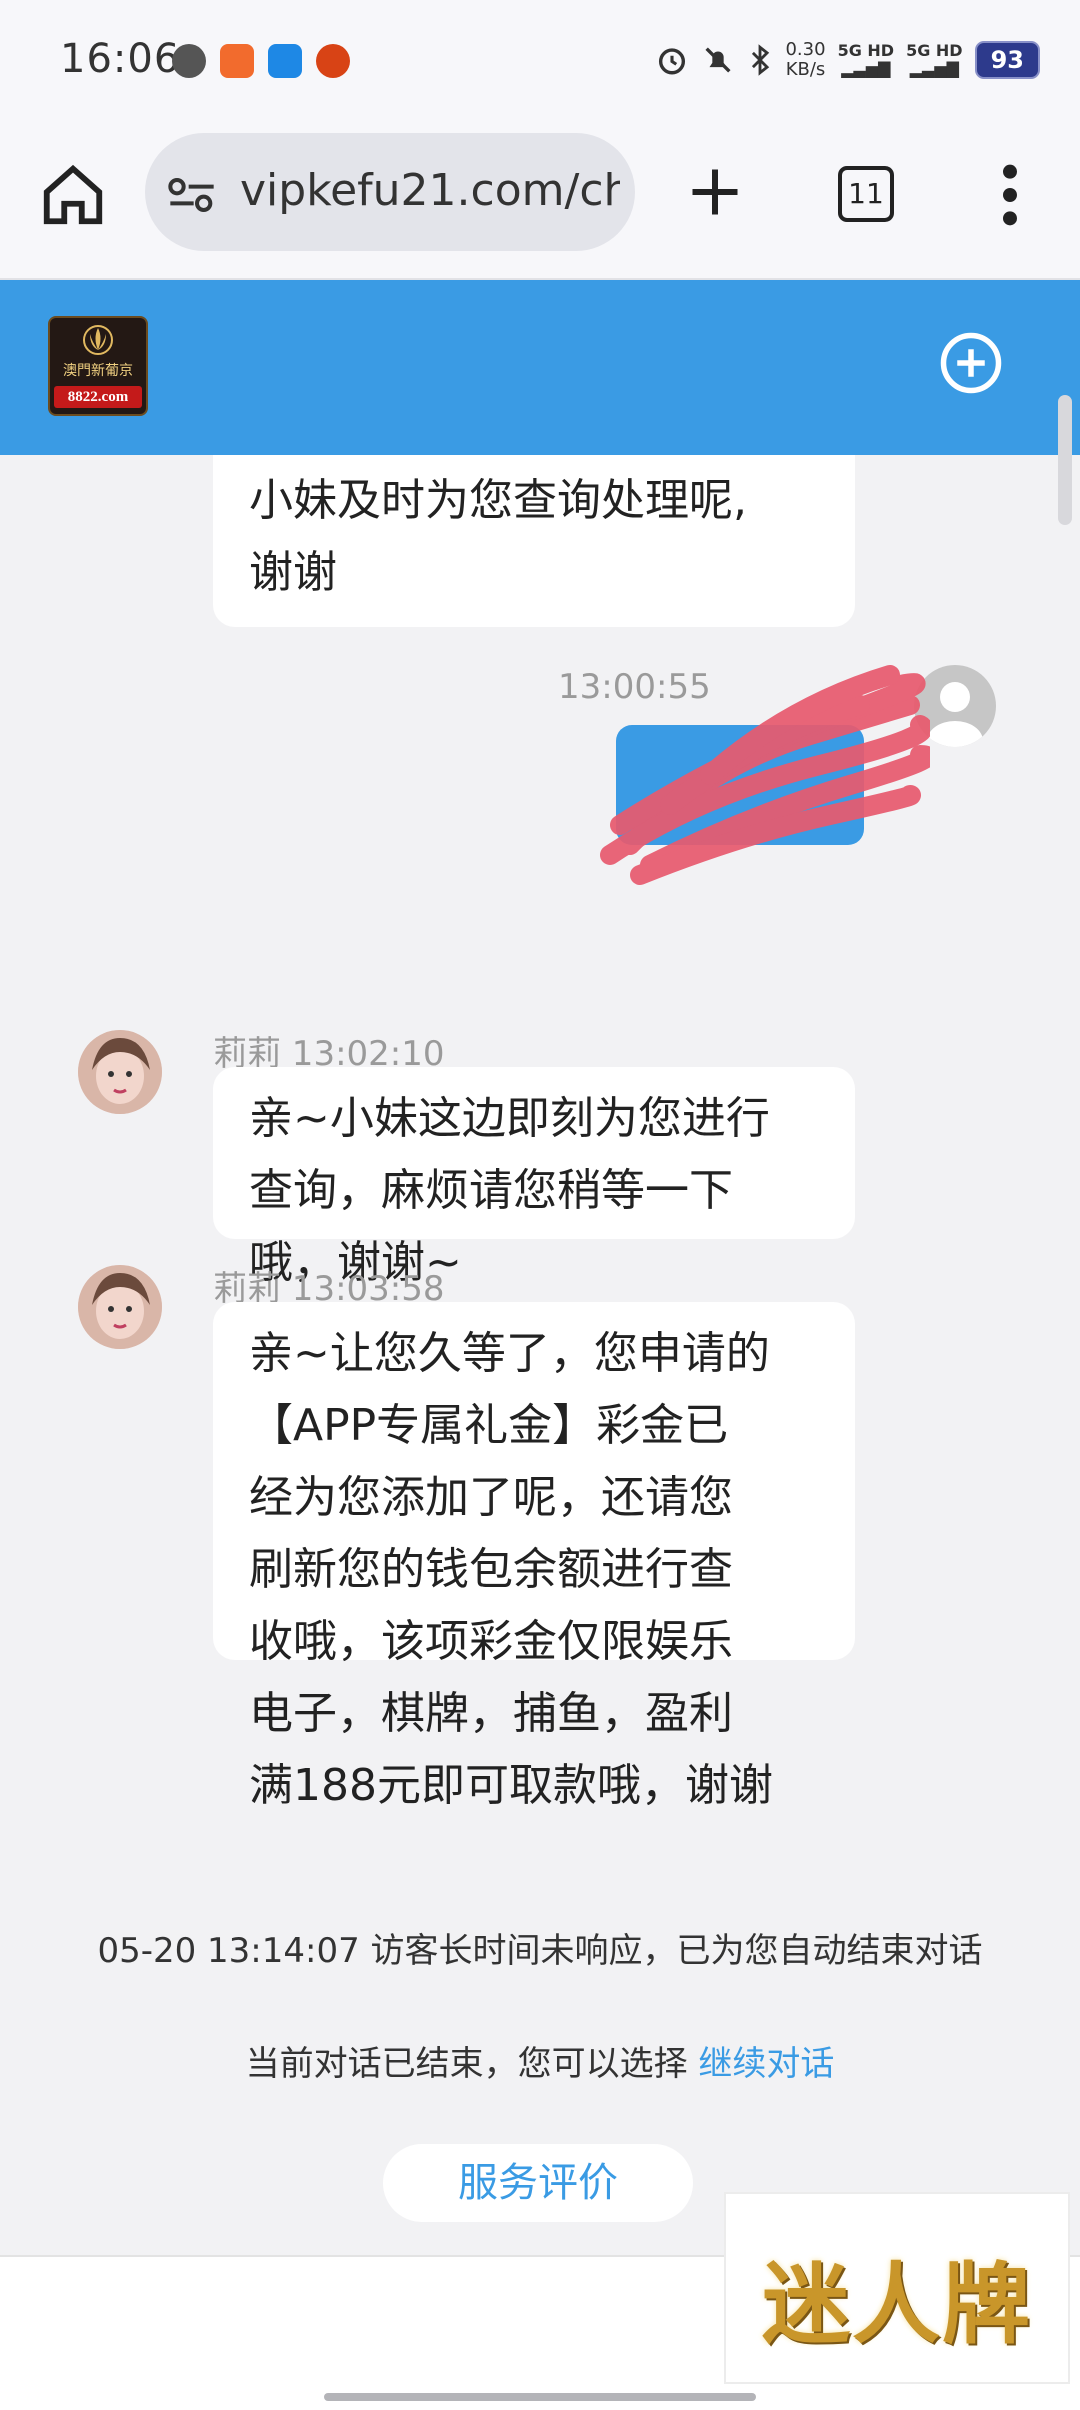 This screenshot has height=2410, width=1080. What do you see at coordinates (896, 2304) in the screenshot?
I see `watermark-text: 迷人牌` at bounding box center [896, 2304].